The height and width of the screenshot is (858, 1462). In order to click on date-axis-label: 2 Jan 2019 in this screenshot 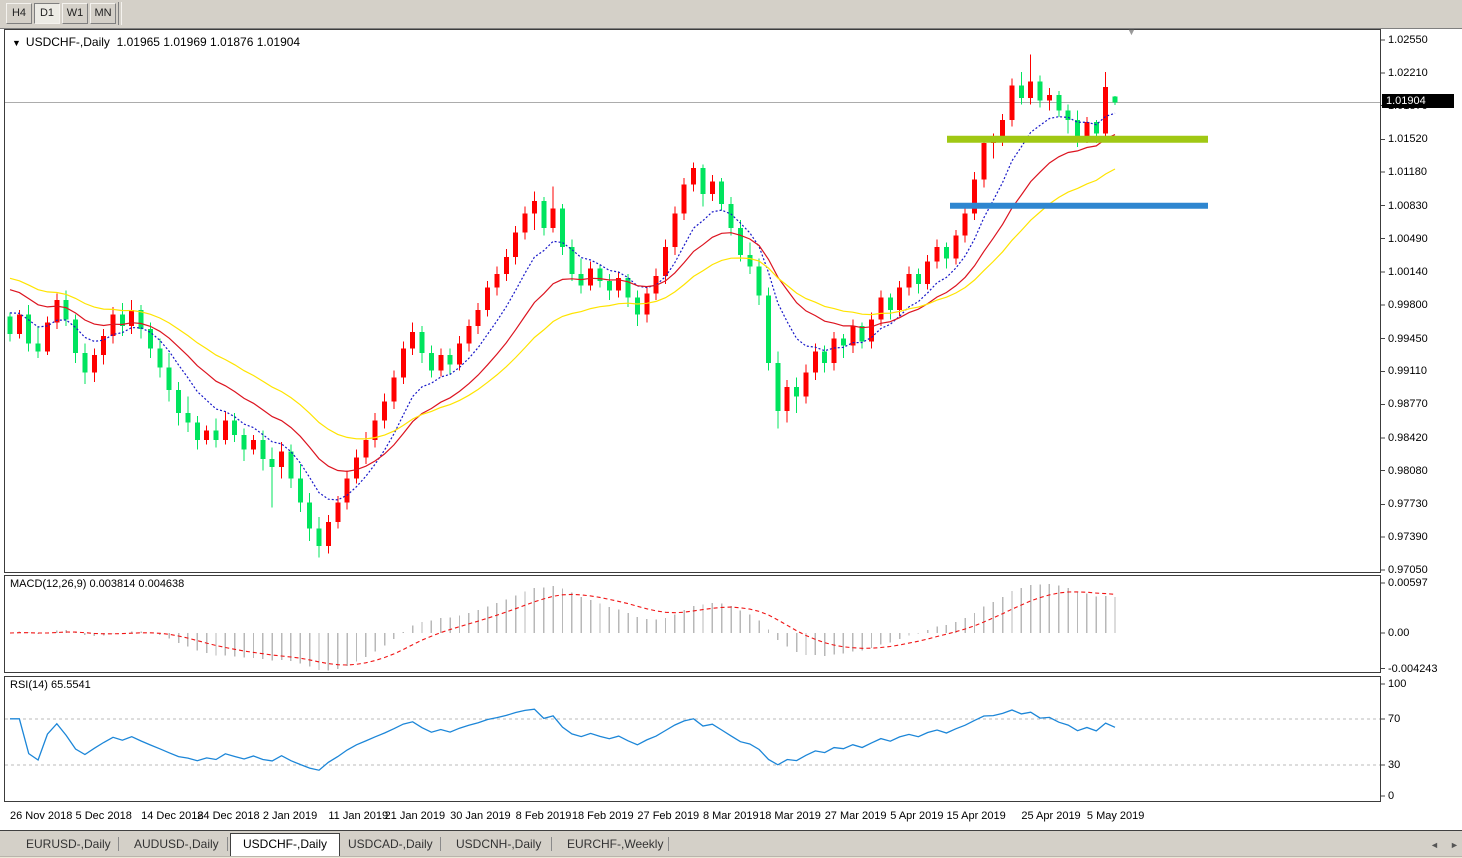, I will do `click(290, 816)`.